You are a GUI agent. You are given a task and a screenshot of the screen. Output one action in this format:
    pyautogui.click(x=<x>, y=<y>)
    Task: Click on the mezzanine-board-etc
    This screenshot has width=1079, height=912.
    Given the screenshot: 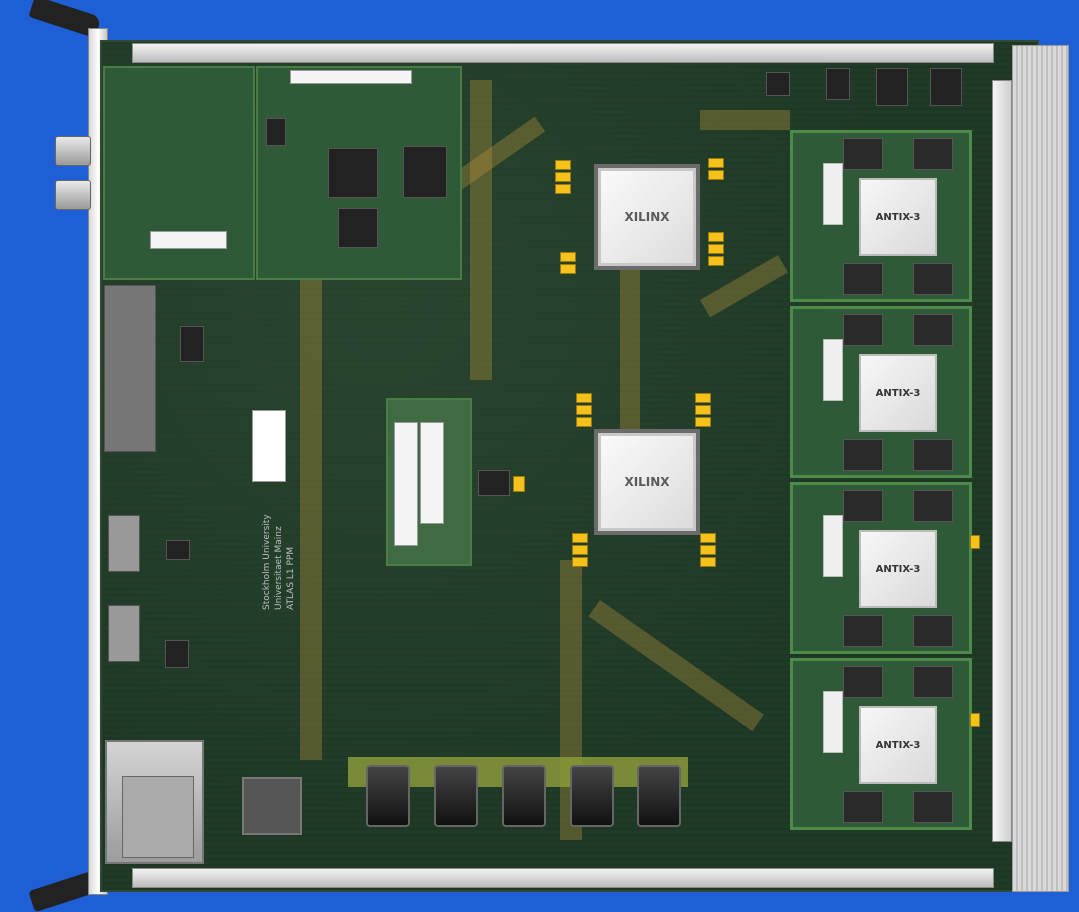 What is the action you would take?
    pyautogui.click(x=429, y=482)
    